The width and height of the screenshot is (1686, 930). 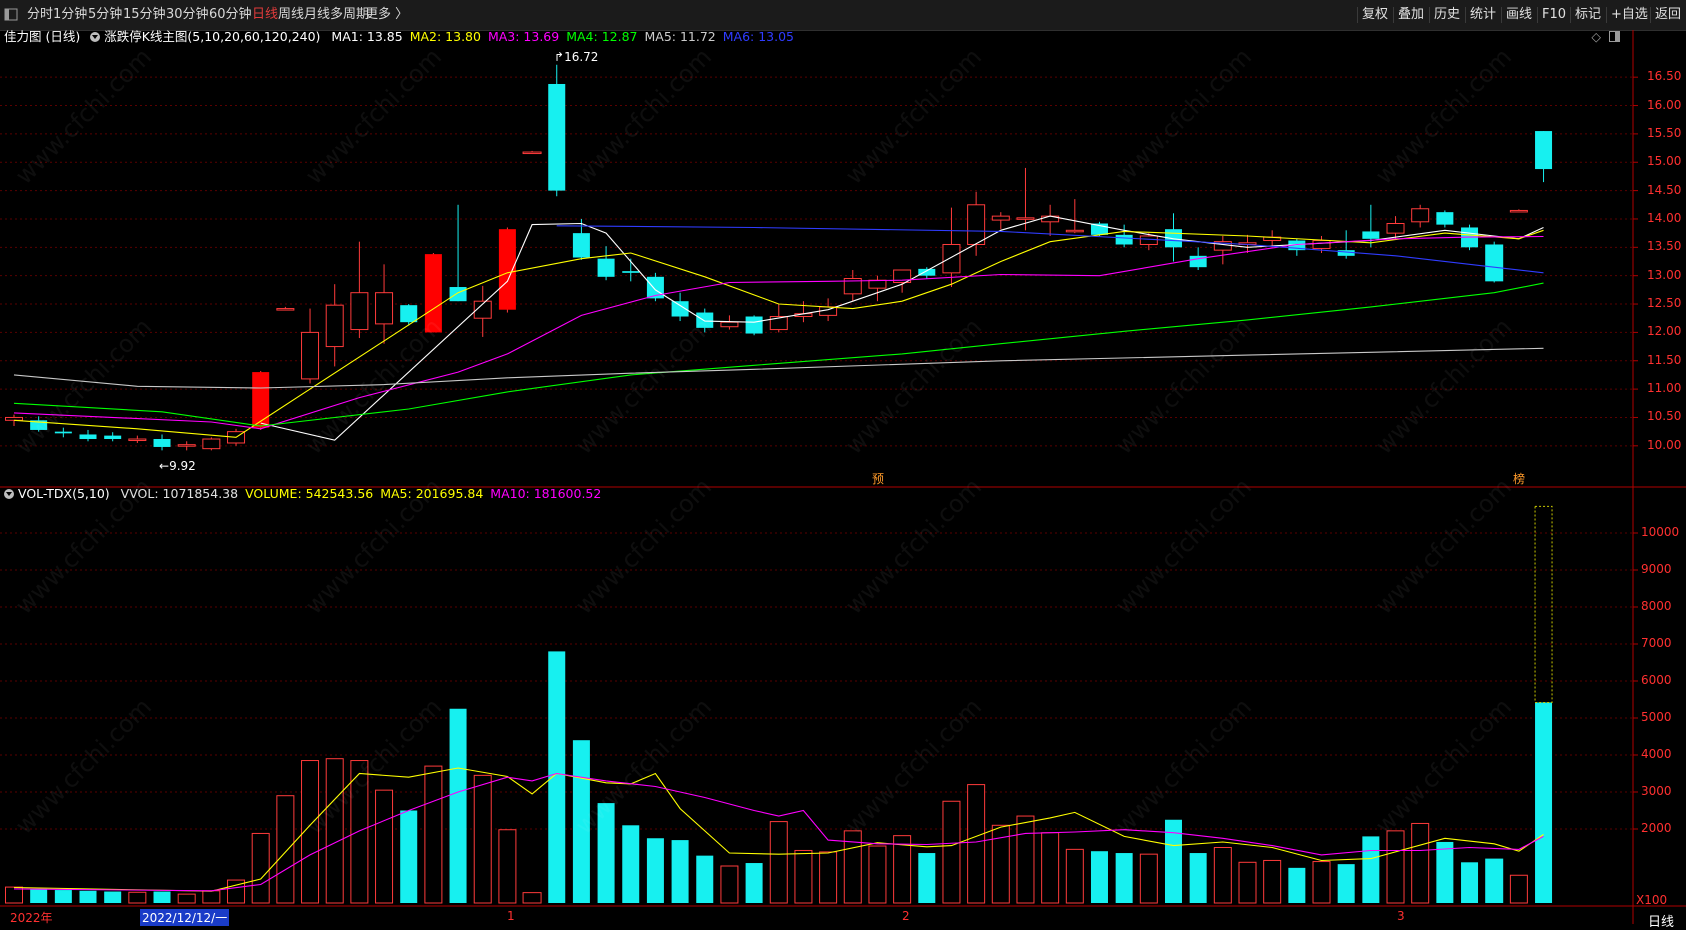 What do you see at coordinates (1519, 15) in the screenshot?
I see `toolbar-button-4: 画线` at bounding box center [1519, 15].